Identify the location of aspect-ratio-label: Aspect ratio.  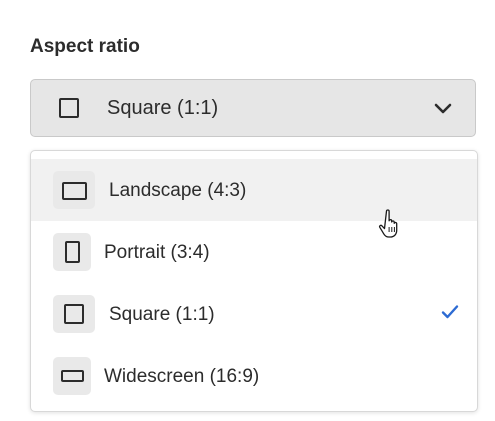
(85, 46).